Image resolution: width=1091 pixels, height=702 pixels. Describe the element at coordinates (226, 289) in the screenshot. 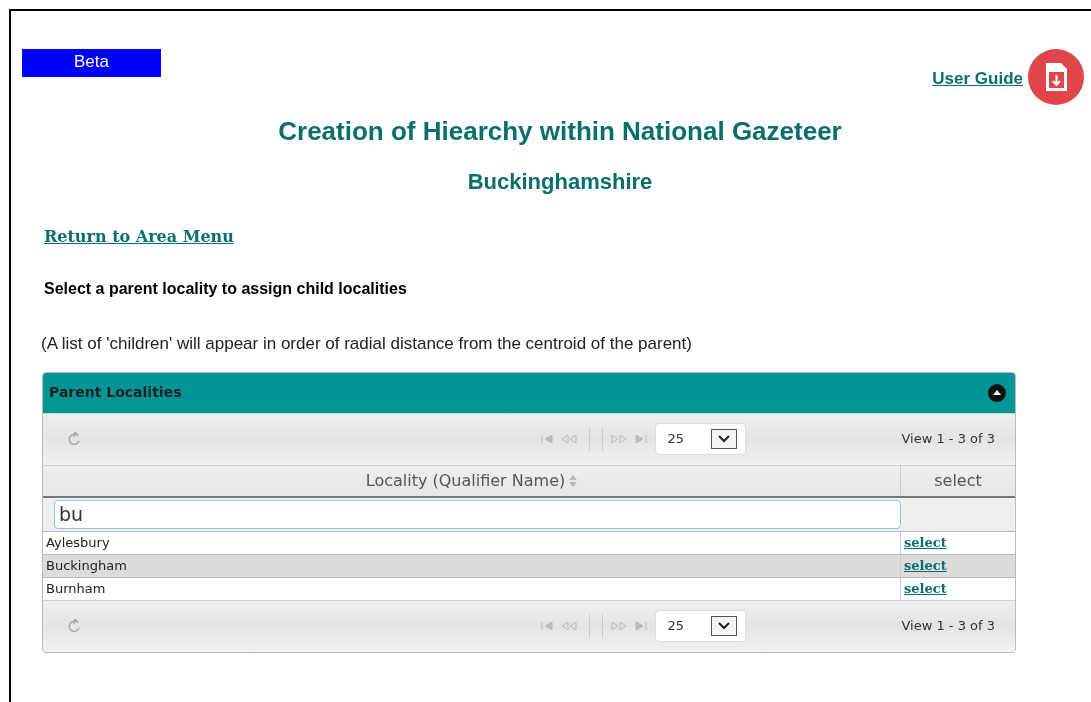

I see `instruction-text: Select a parent locality to assign child localities` at that location.